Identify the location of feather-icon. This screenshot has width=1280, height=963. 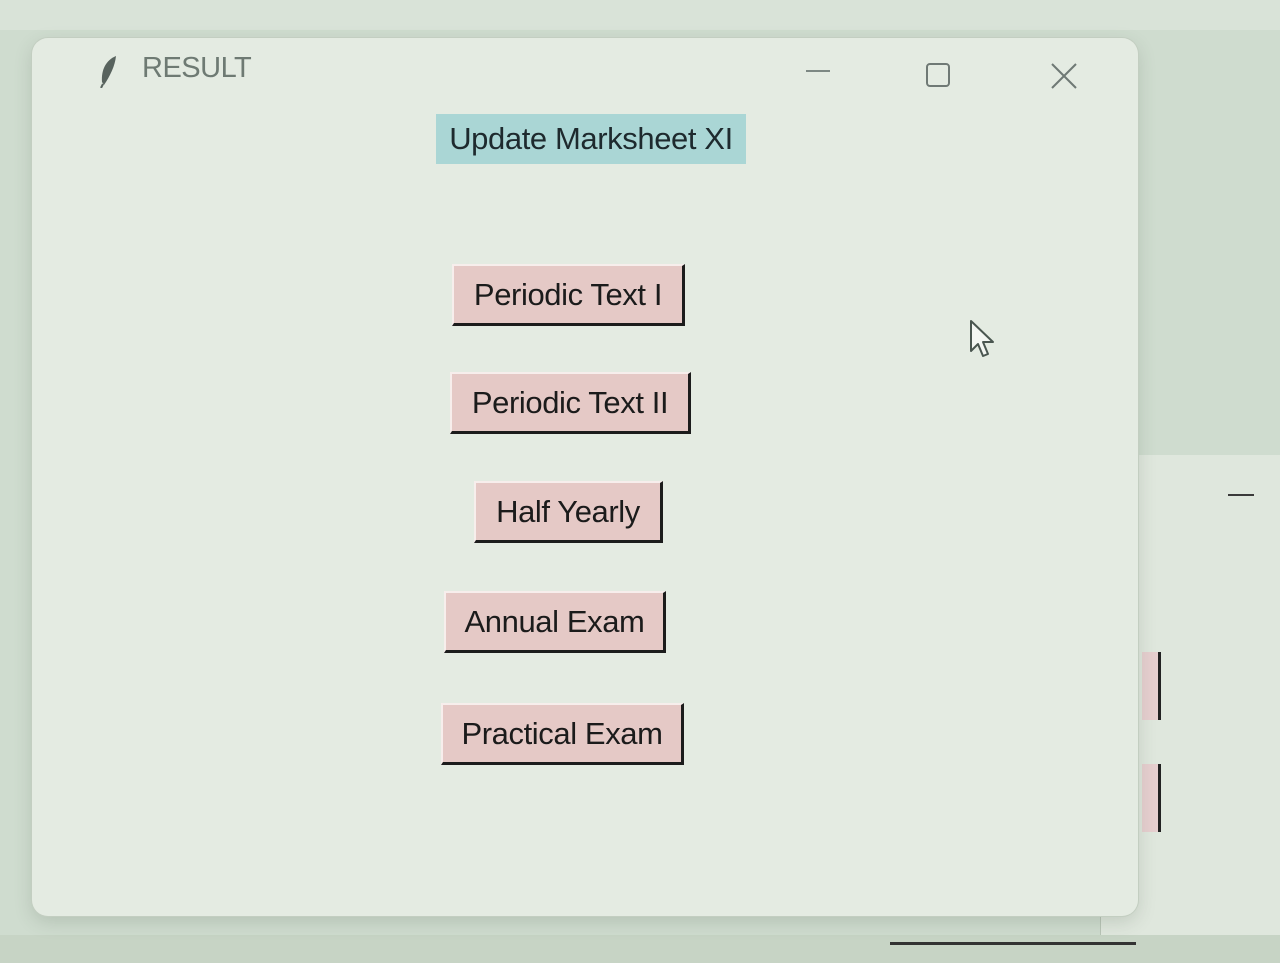
(109, 71).